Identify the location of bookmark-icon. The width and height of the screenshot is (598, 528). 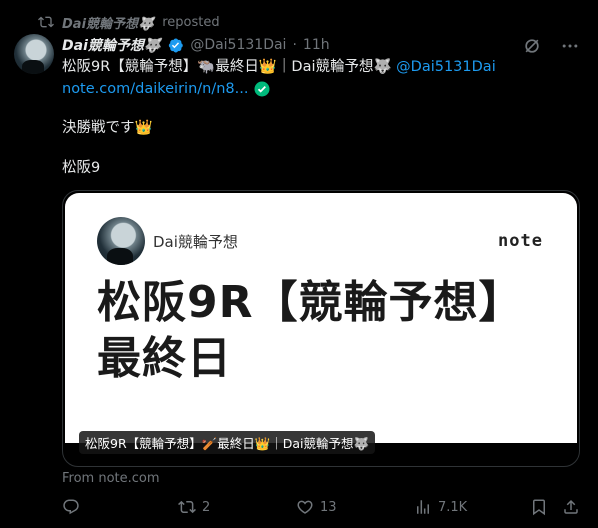
(539, 507).